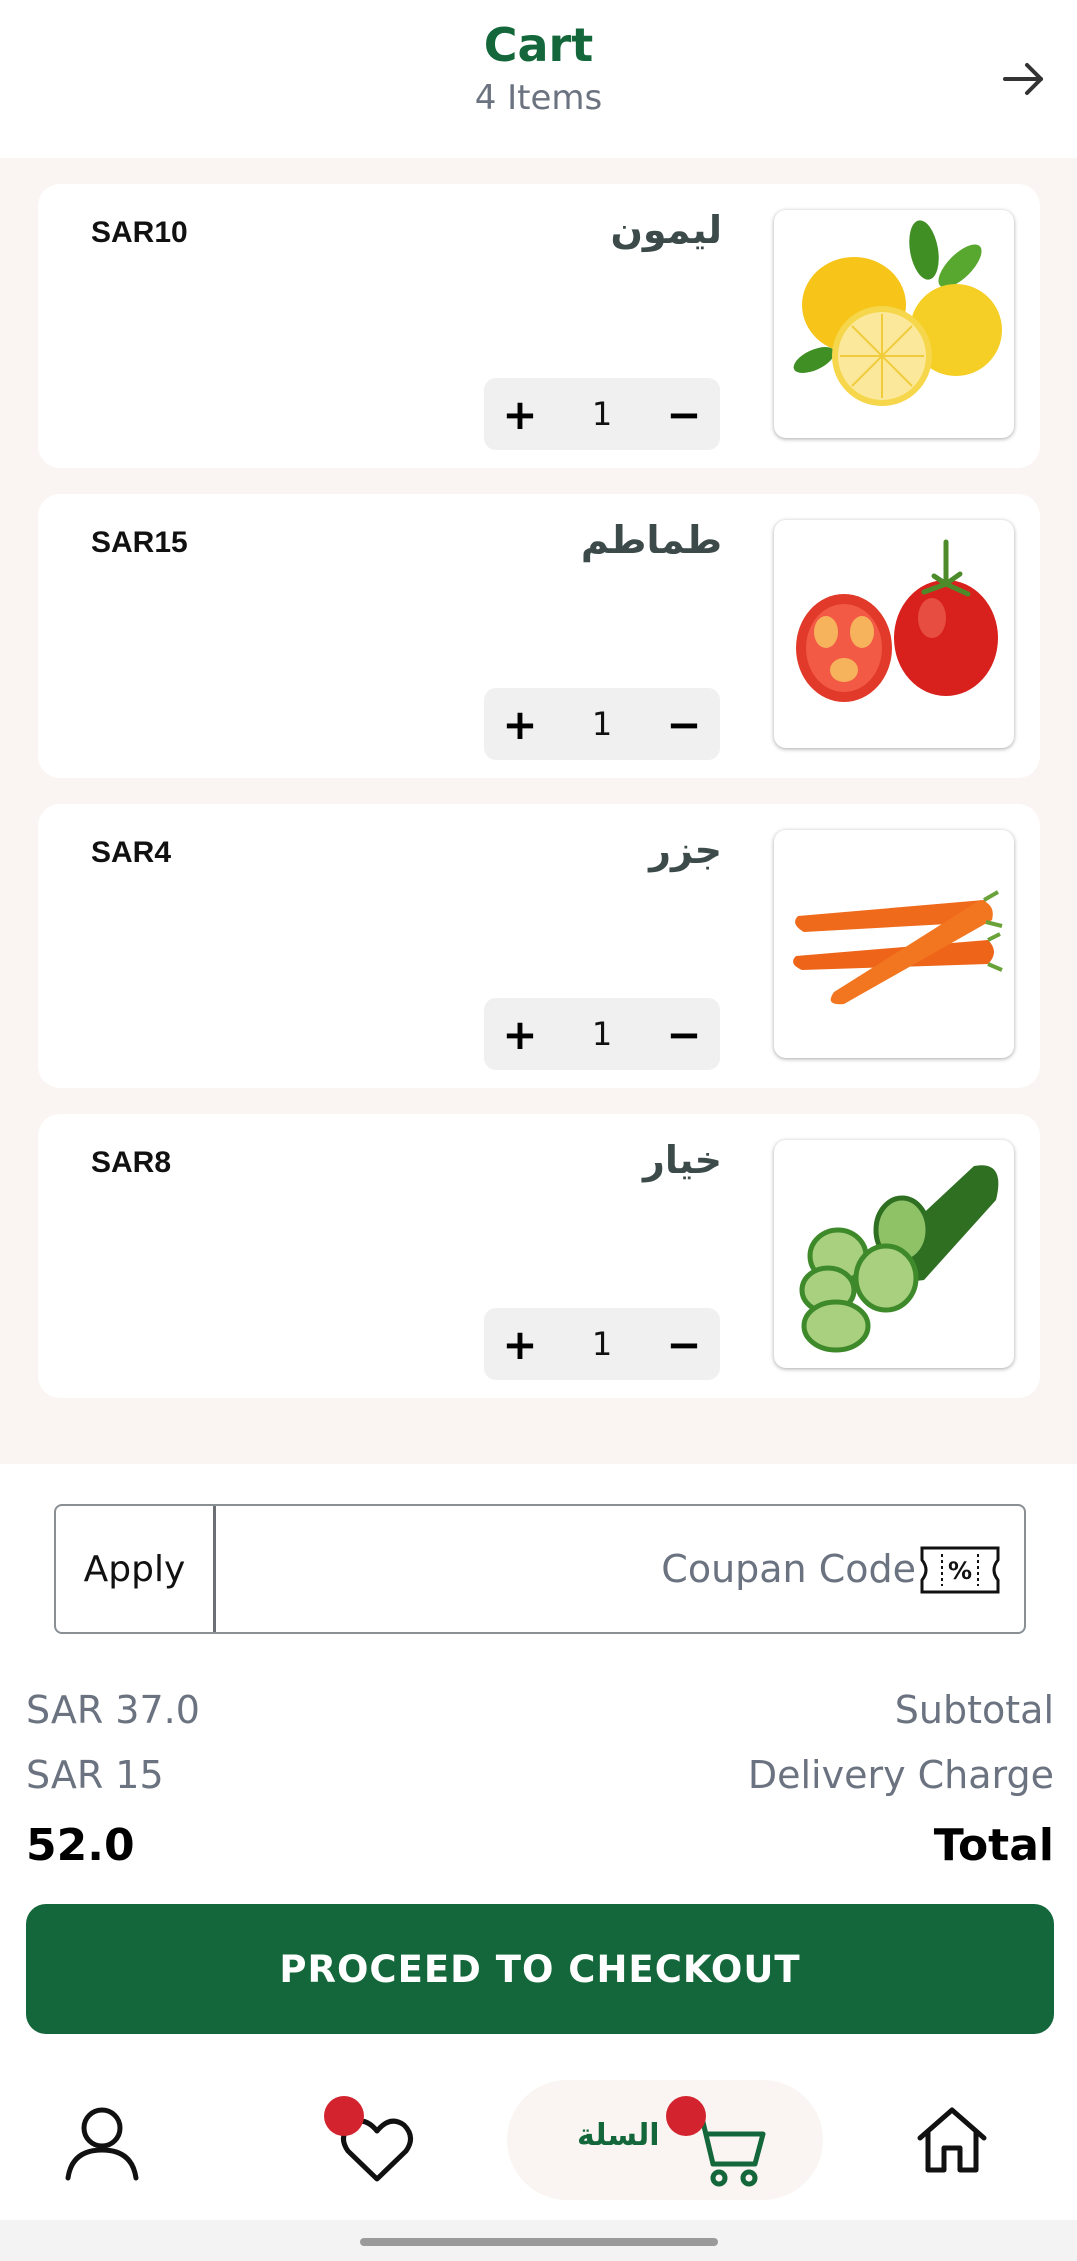 The height and width of the screenshot is (2261, 1077). Describe the element at coordinates (685, 850) in the screenshot. I see `item-name: جزر` at that location.